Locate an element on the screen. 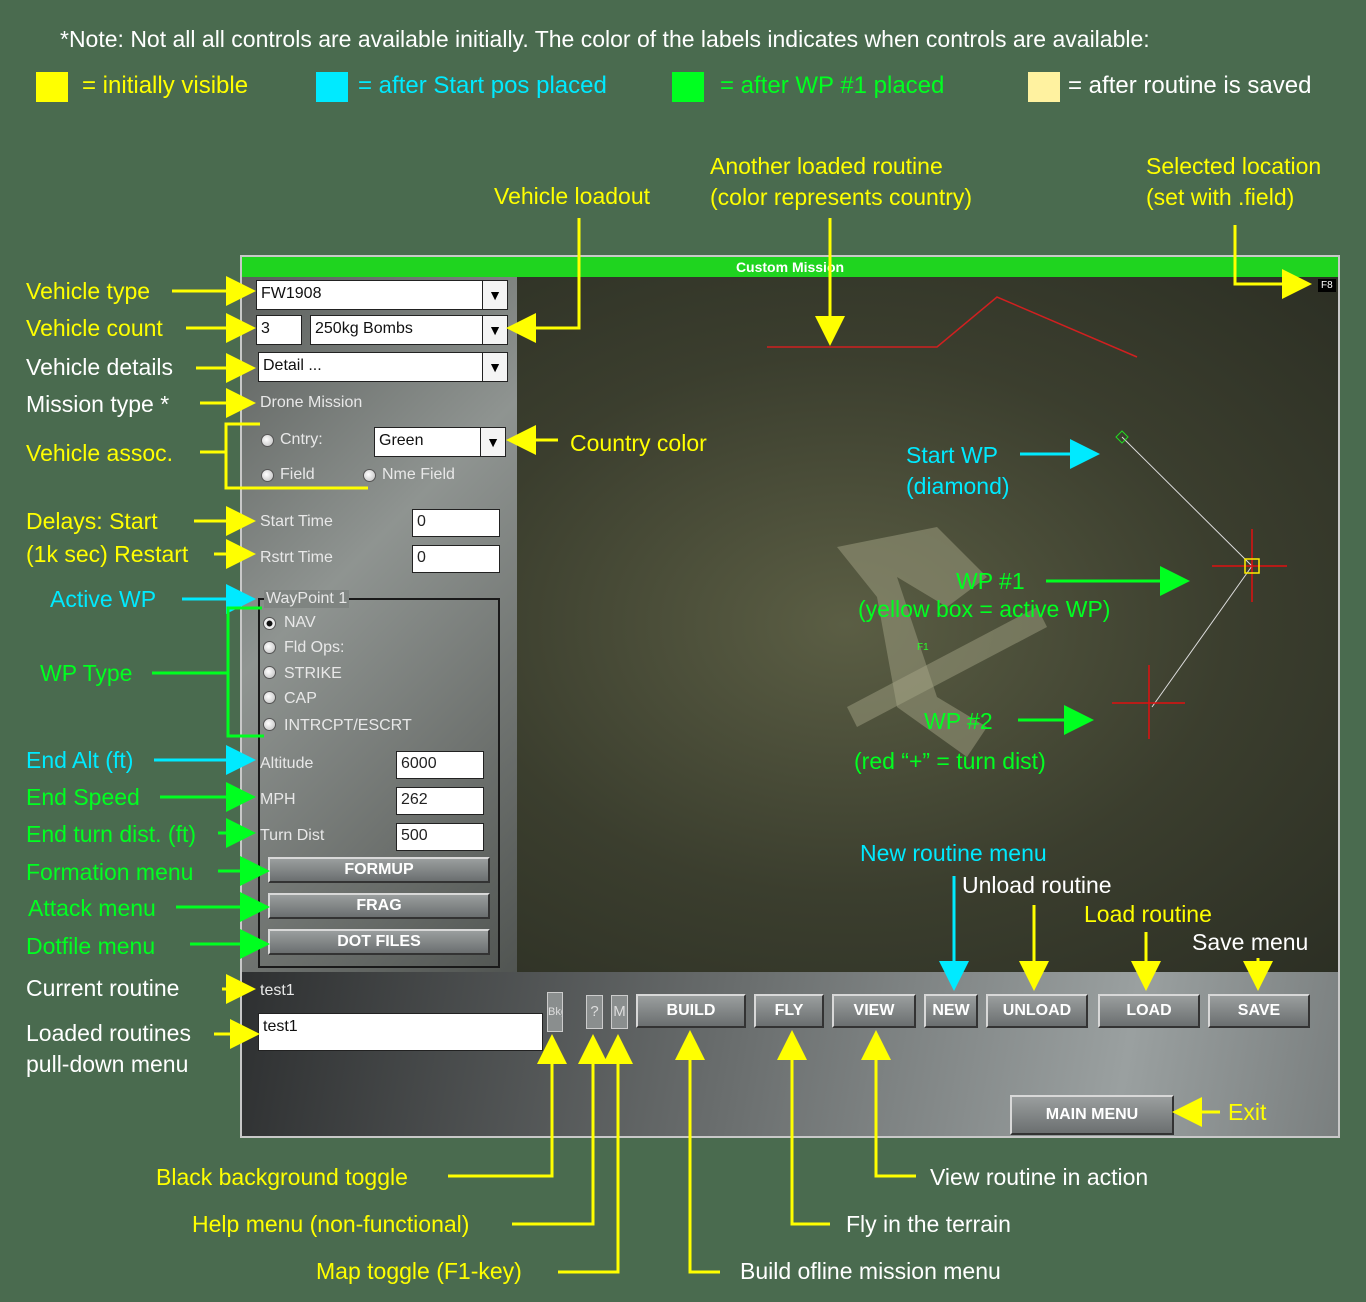 The height and width of the screenshot is (1302, 1366). legend-swatch-yellow is located at coordinates (52, 87).